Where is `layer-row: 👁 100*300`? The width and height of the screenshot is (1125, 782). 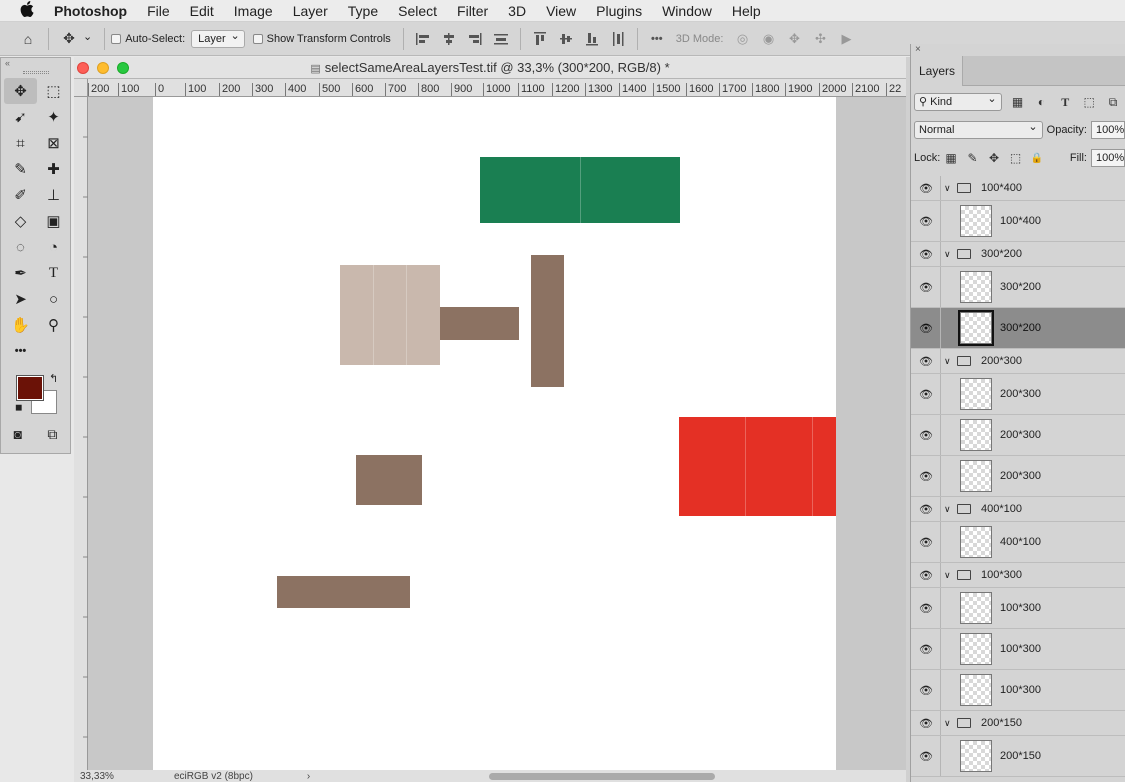 layer-row: 👁 100*300 is located at coordinates (1018, 690).